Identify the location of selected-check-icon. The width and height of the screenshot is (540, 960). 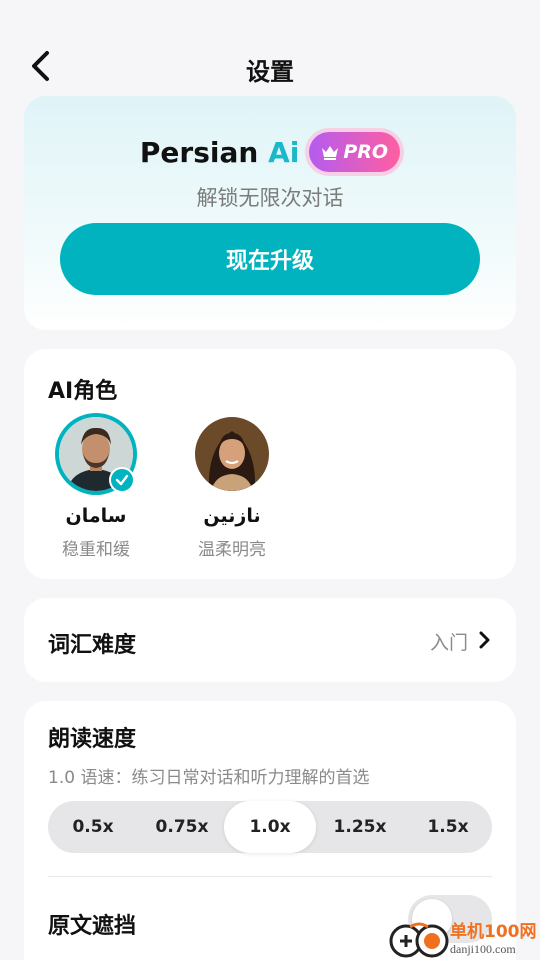
(122, 480).